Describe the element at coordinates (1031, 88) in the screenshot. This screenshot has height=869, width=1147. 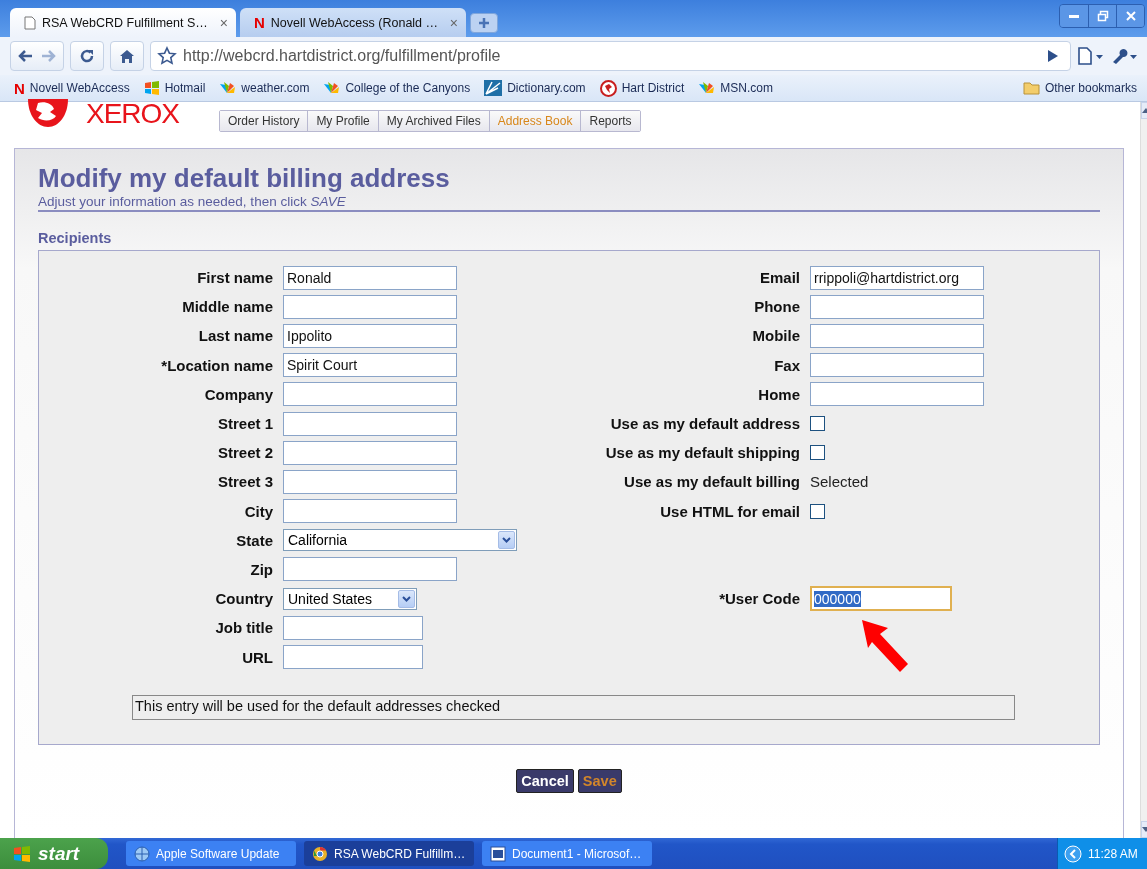
I see `folder-icon` at that location.